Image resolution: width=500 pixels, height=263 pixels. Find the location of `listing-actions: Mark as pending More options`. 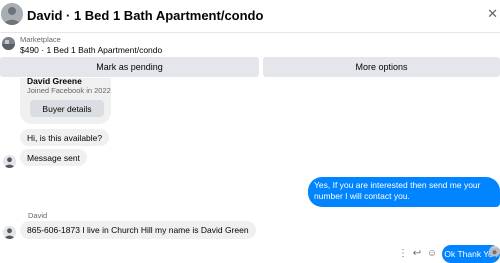

listing-actions: Mark as pending More options is located at coordinates (250, 67).